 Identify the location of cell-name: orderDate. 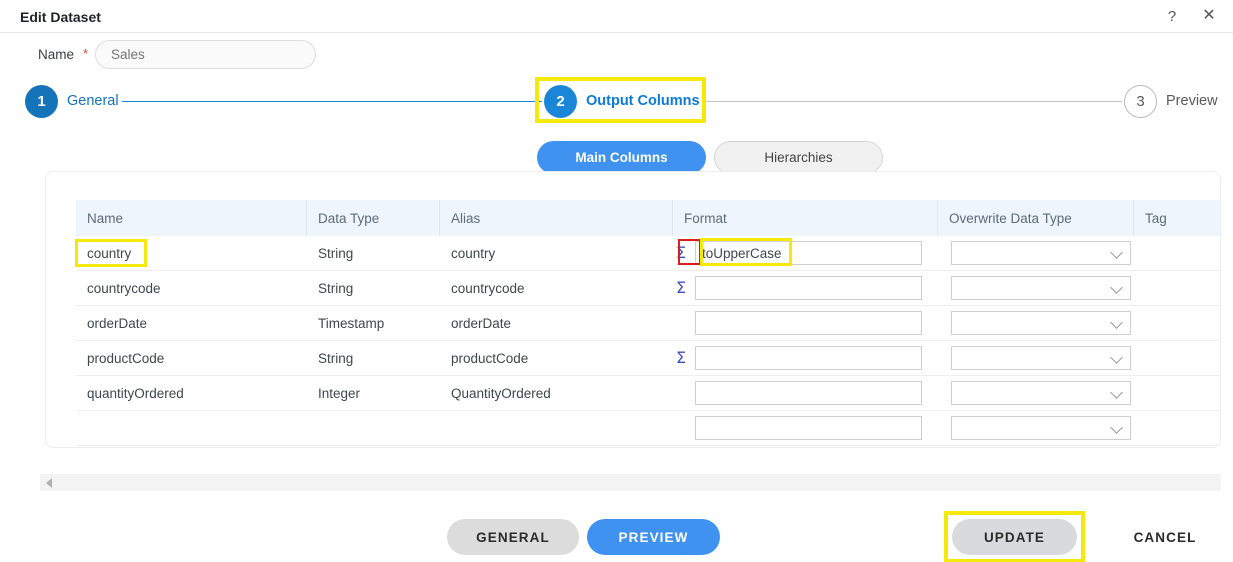
(117, 323).